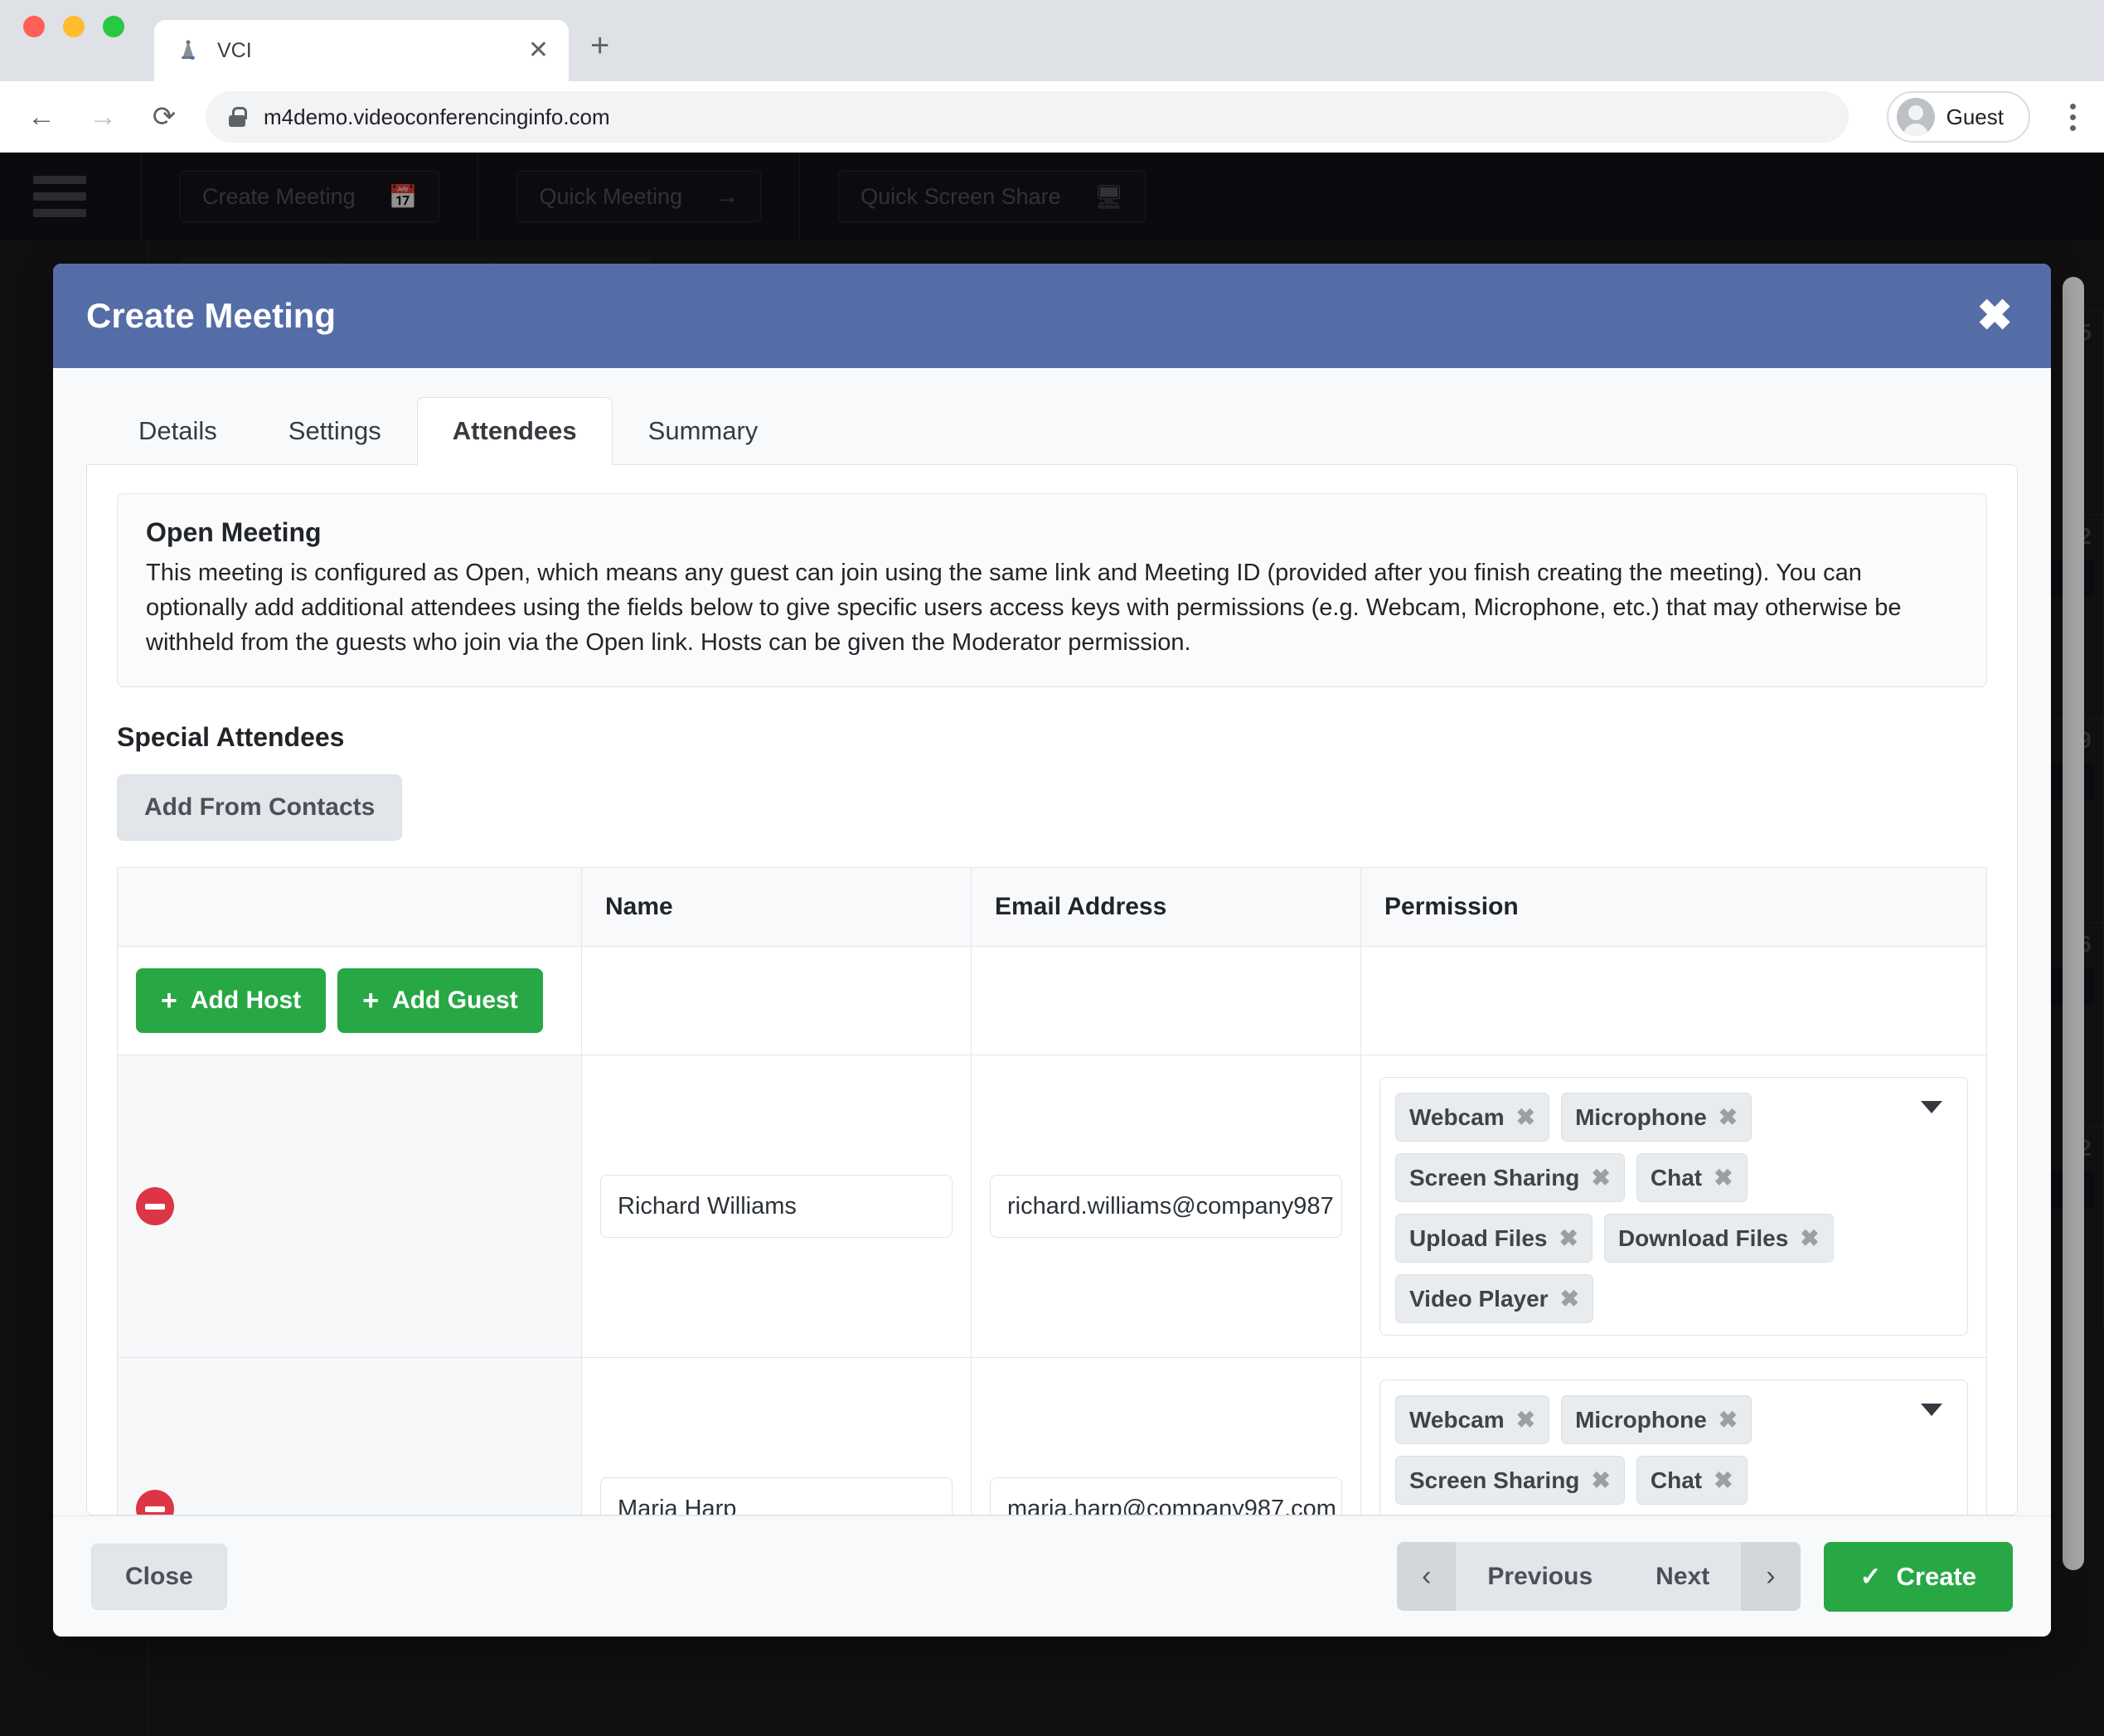 The height and width of the screenshot is (1736, 2104). Describe the element at coordinates (437, 116) in the screenshot. I see `address-bar-url: m4demo.videoconferencinginfo.com` at that location.